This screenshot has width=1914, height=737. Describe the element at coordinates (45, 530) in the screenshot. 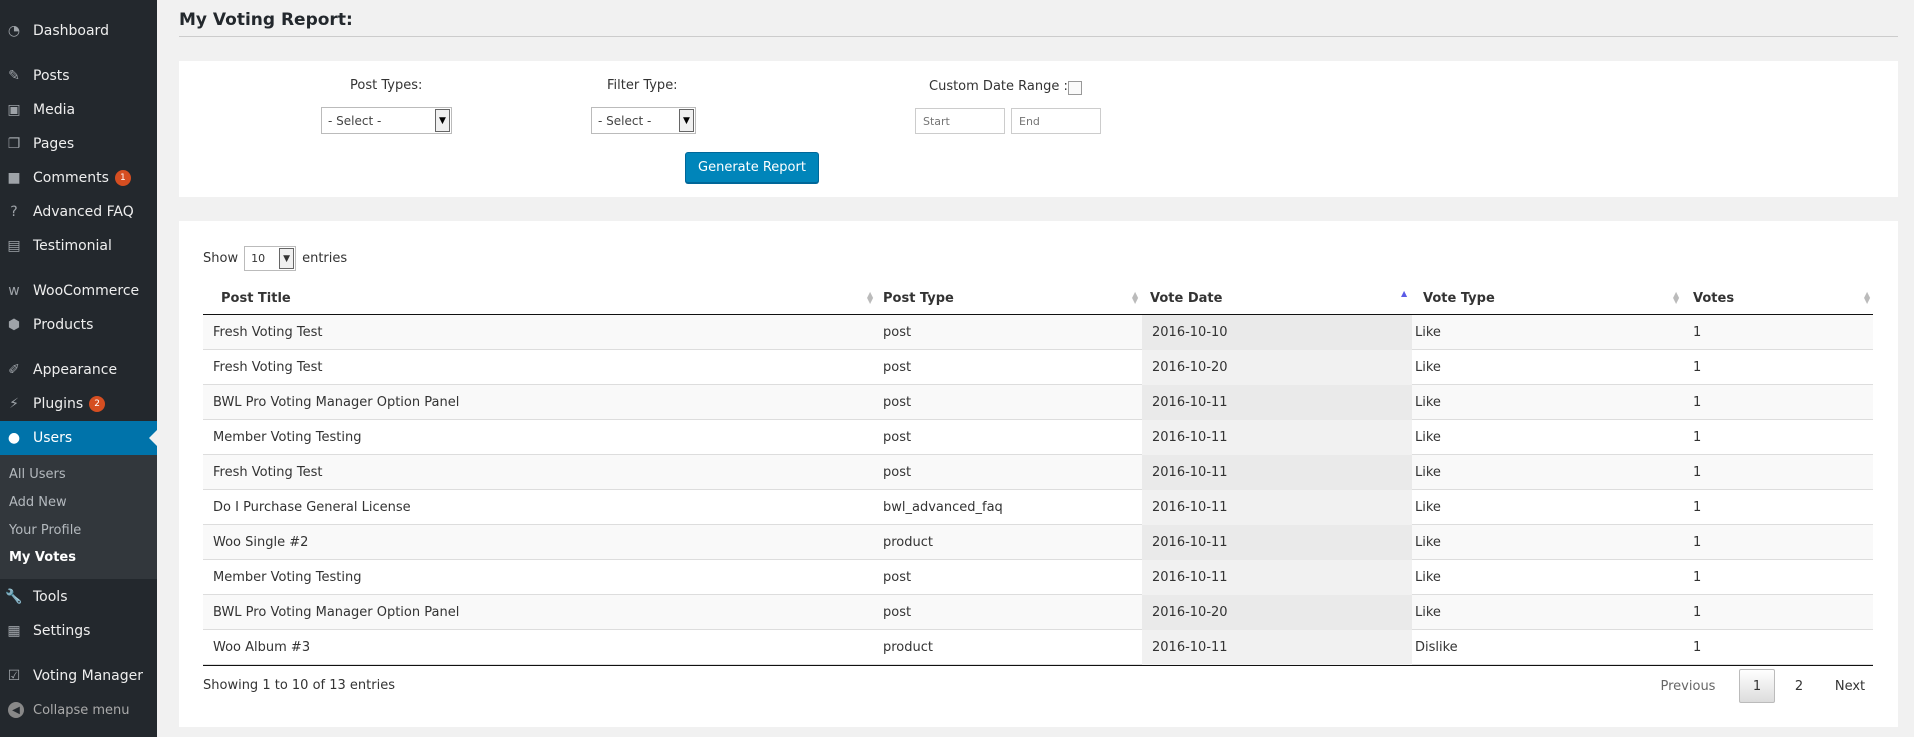

I see `submenu-item-your-profile: Your Profile` at that location.